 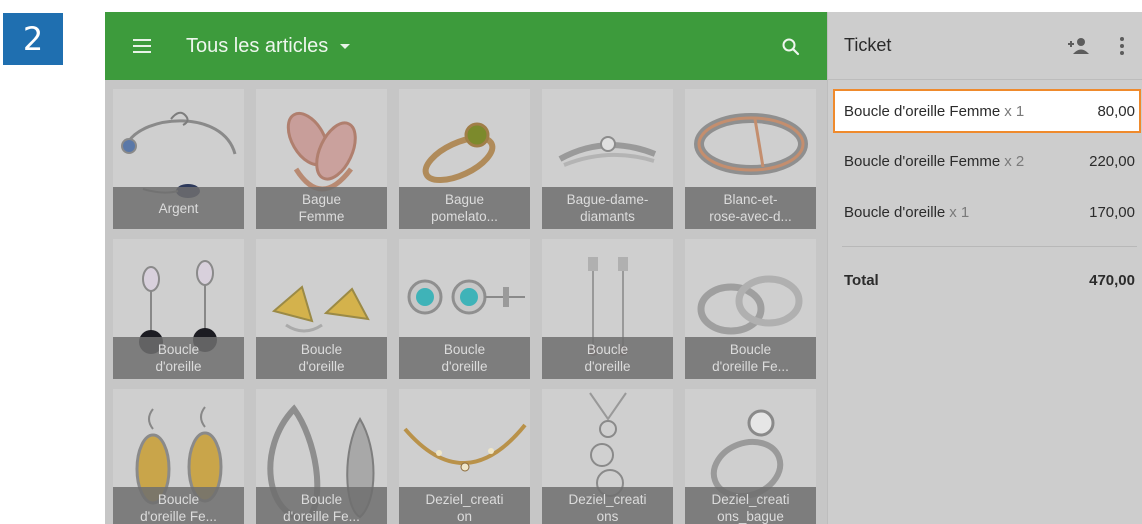 What do you see at coordinates (750, 505) in the screenshot?
I see `item-label: Deziel_creati ons_bague` at bounding box center [750, 505].